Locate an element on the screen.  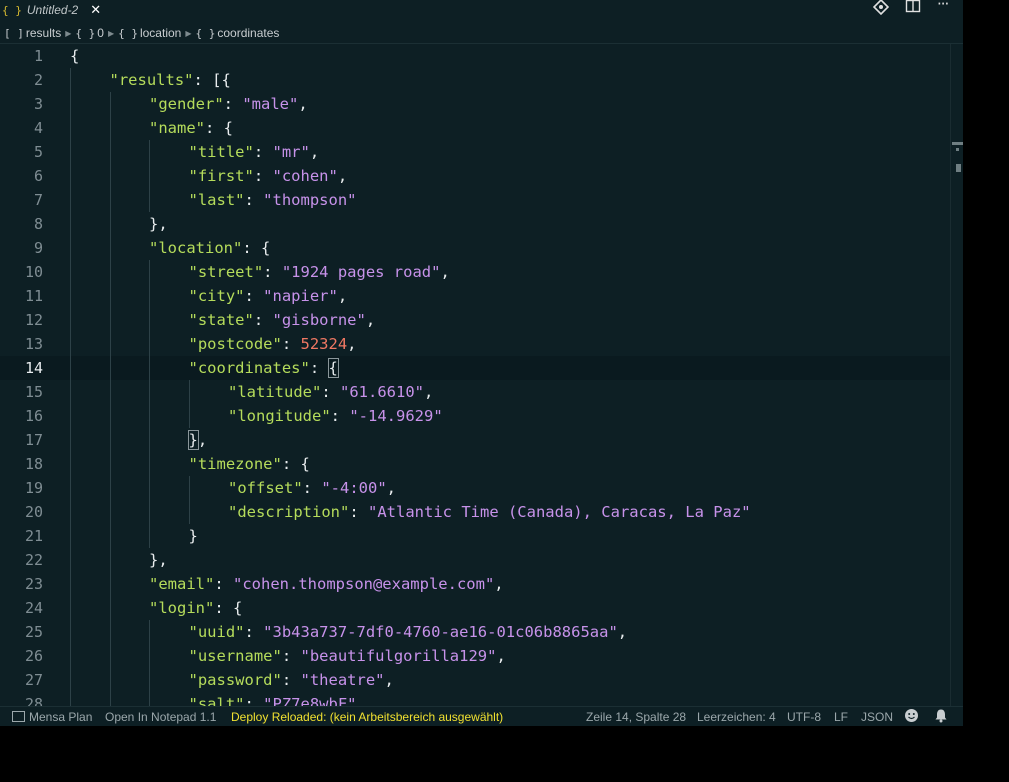
matched-bracket: } is located at coordinates (193, 440).